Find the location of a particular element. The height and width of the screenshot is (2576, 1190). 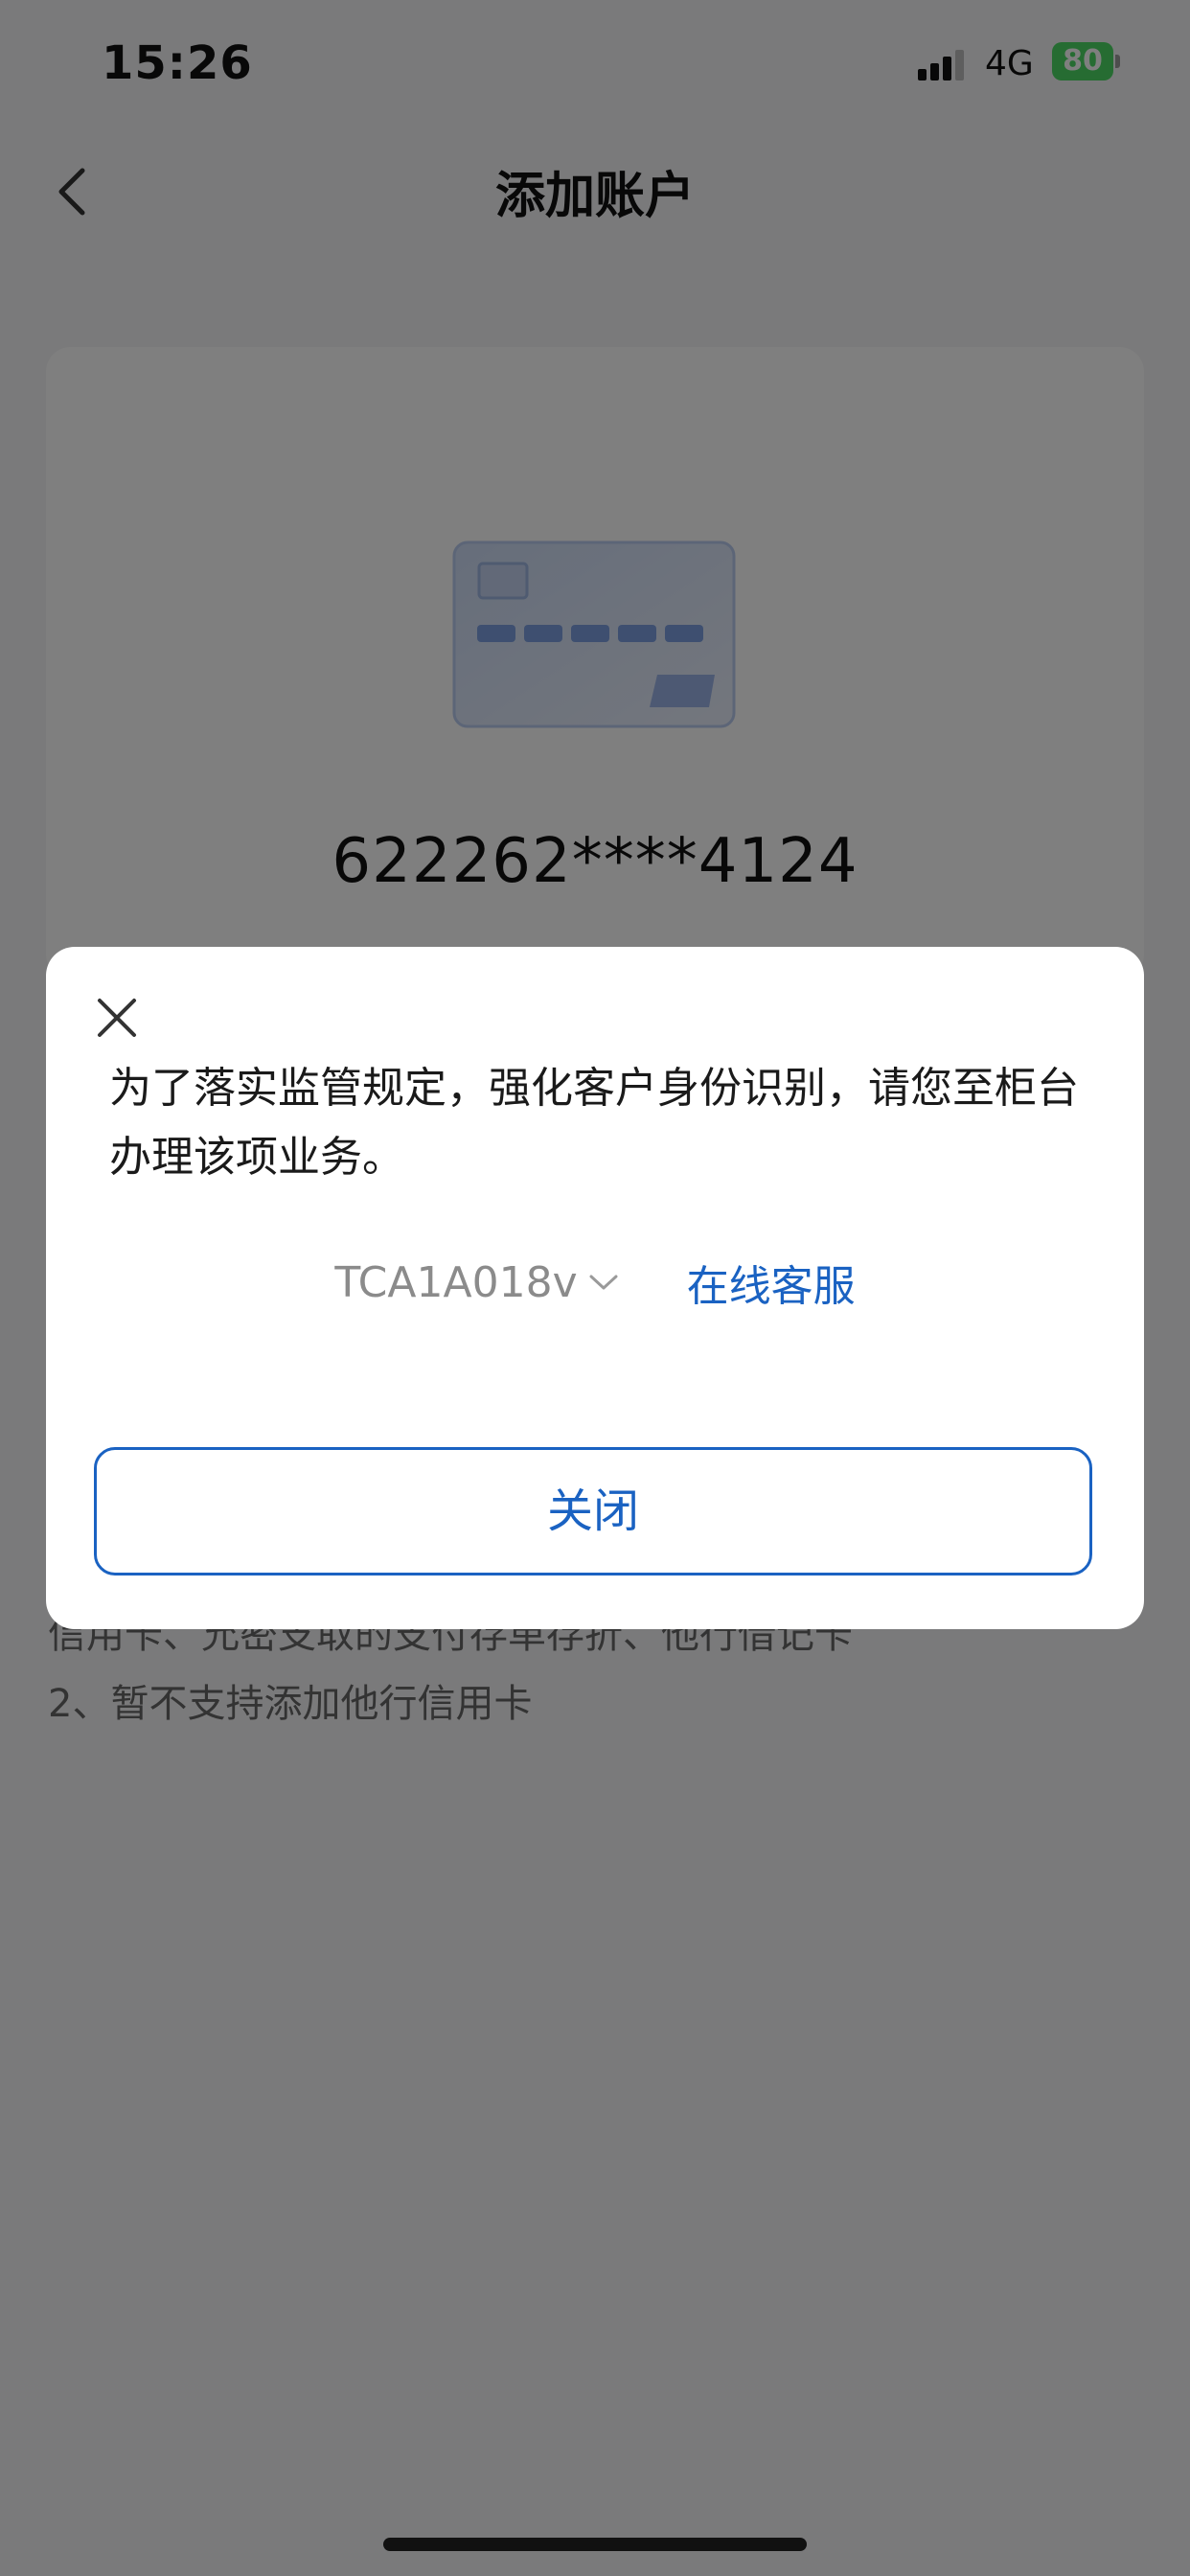

dialog-message: 为了落实监管规定，强化客户身份识别，请您至柜台办理该项业务。 is located at coordinates (594, 1123).